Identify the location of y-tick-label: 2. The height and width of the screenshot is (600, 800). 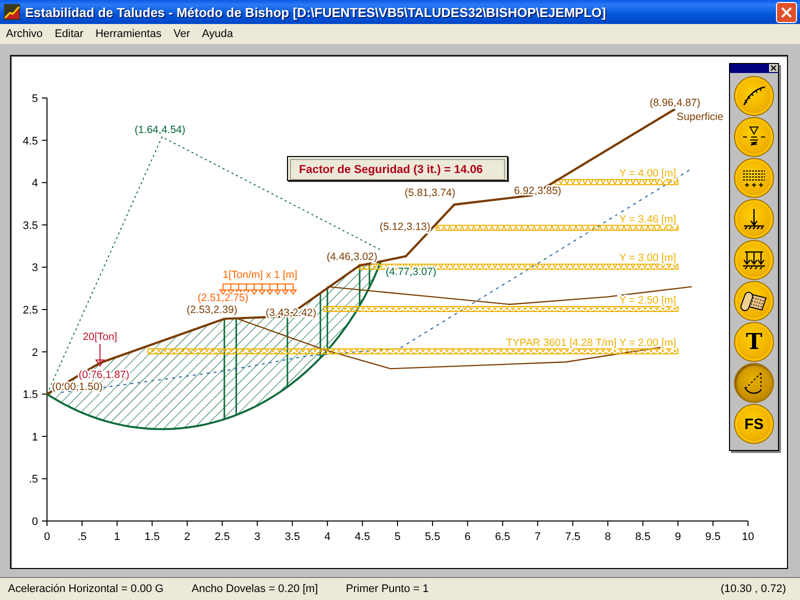
(35, 352).